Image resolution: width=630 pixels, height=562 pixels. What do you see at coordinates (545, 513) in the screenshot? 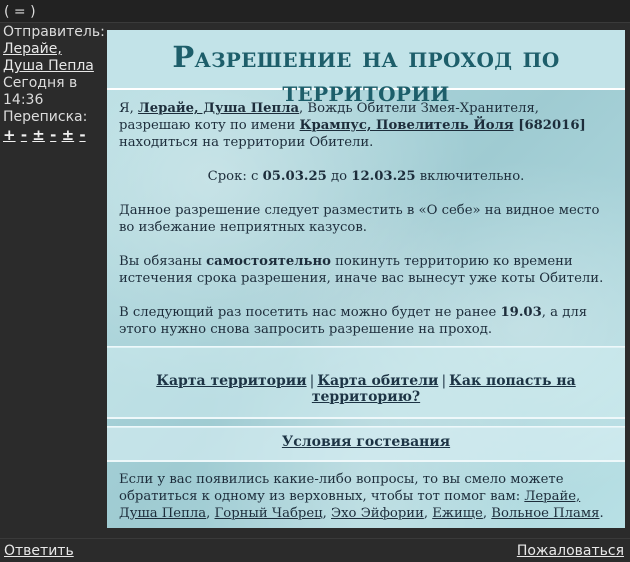
I see `elder-link-5: Вольное Пламя` at bounding box center [545, 513].